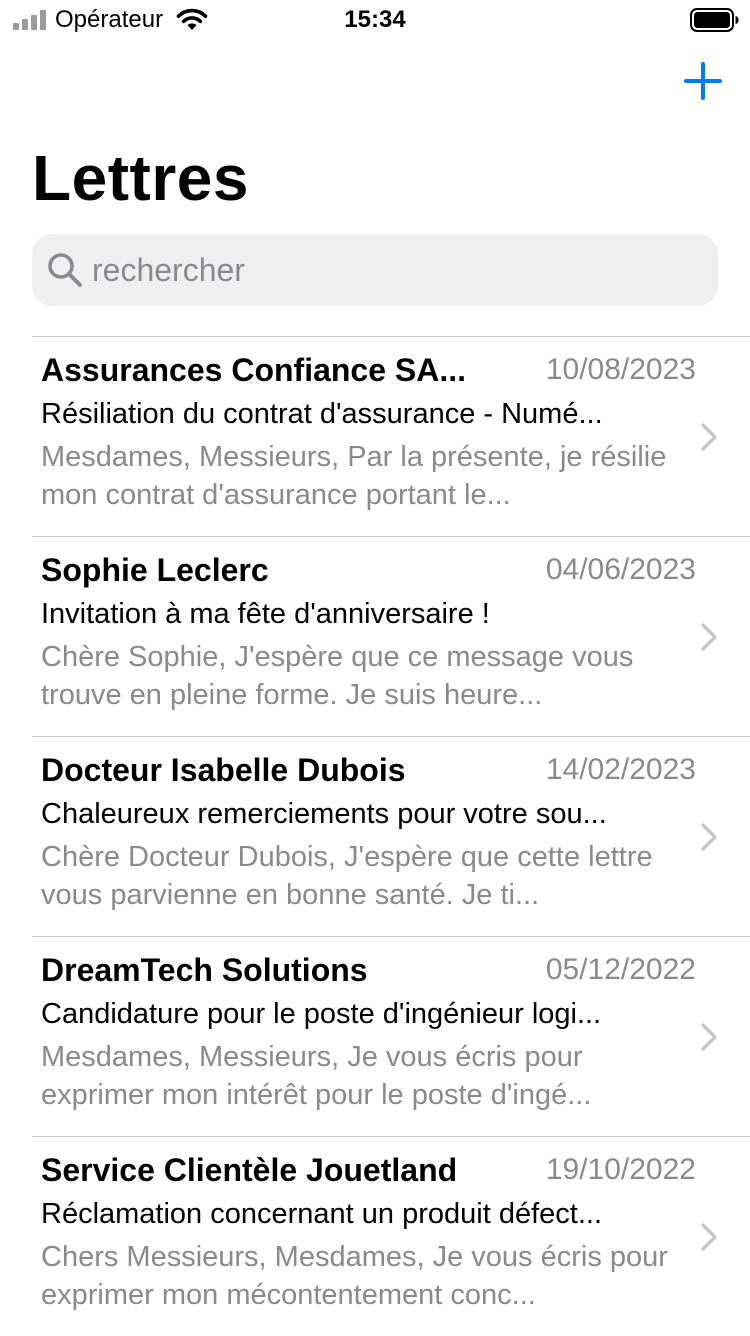 This screenshot has height=1336, width=750. I want to click on status-bar: Opérateur 15:34, so click(375, 20).